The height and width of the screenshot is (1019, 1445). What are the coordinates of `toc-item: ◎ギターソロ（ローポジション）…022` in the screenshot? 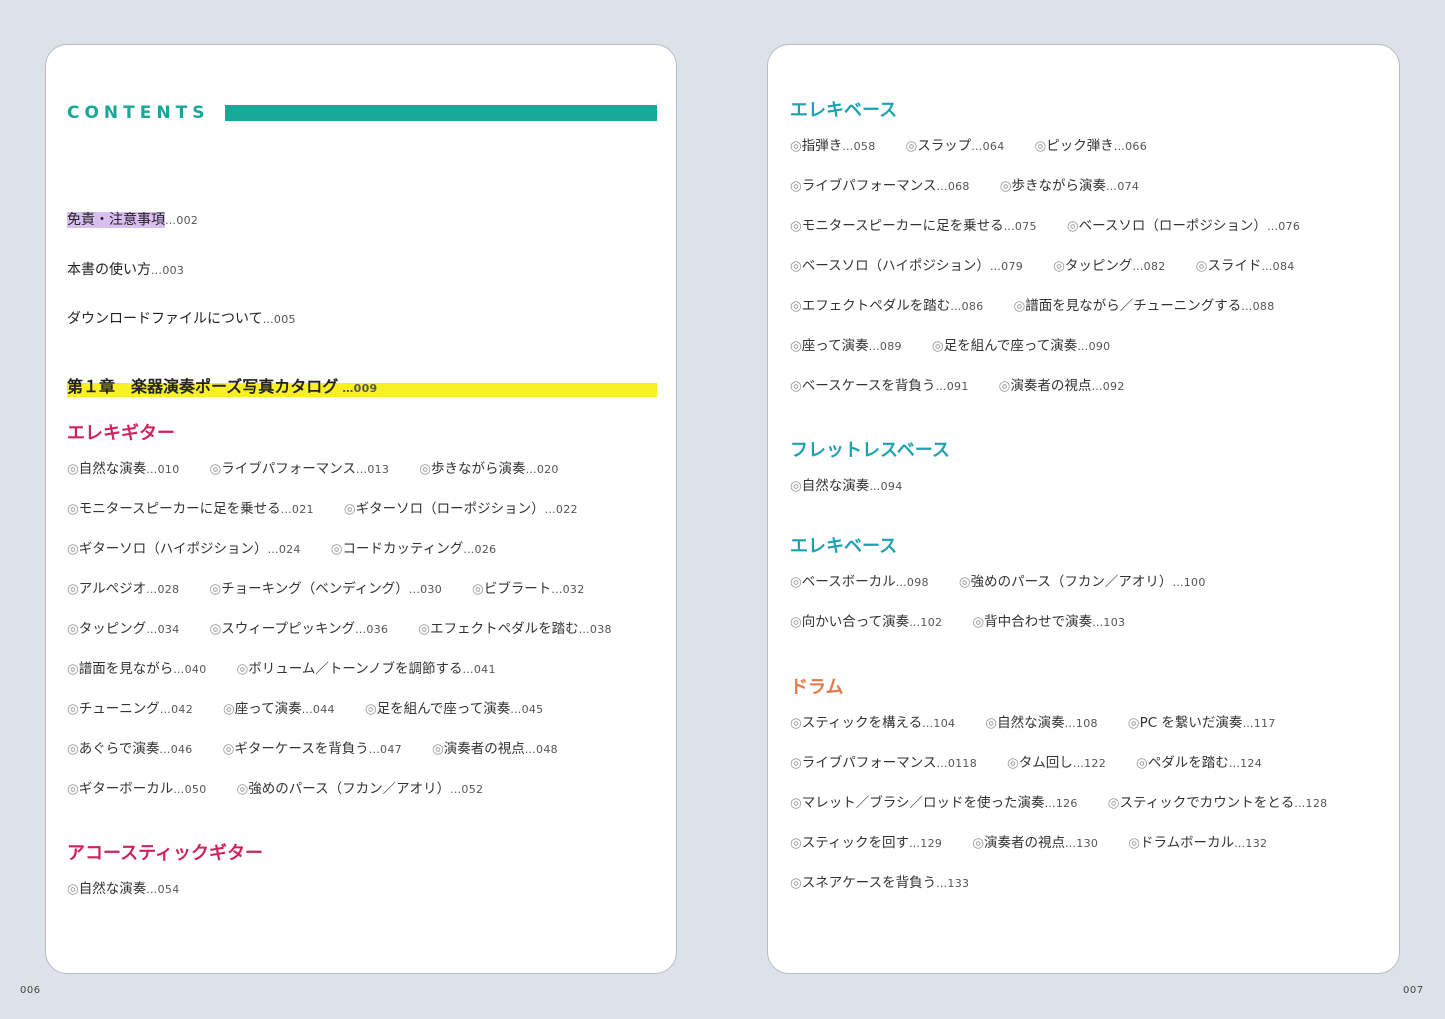 It's located at (461, 509).